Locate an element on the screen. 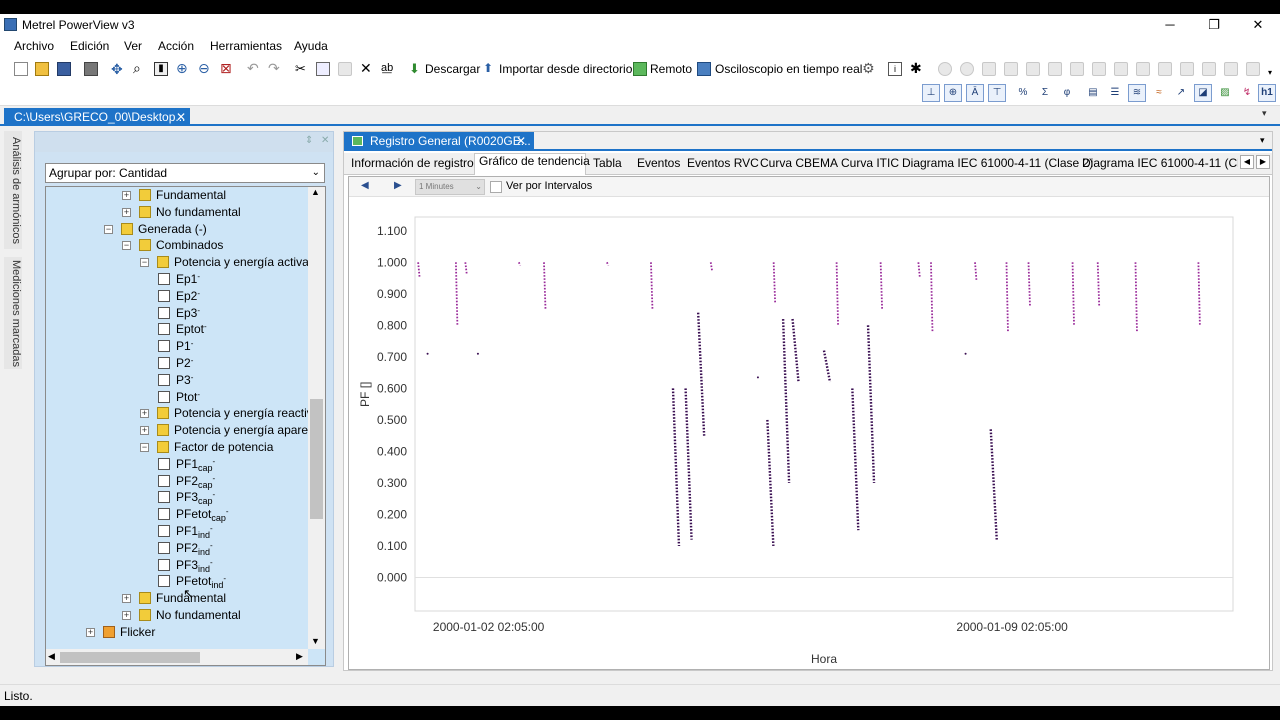 This screenshot has width=1280, height=720. tree-checkbox-item: PF2ind- is located at coordinates (177, 548).